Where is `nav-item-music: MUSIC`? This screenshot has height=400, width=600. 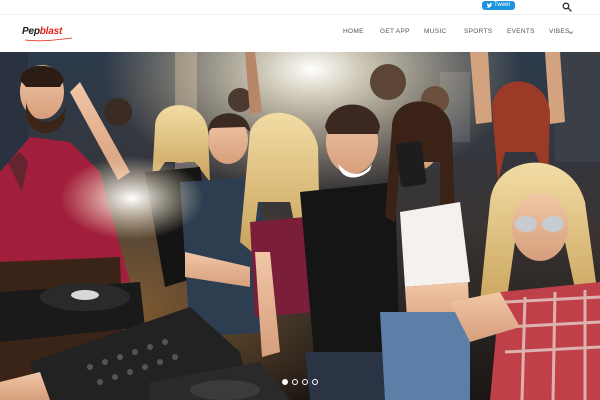 nav-item-music: MUSIC is located at coordinates (435, 31).